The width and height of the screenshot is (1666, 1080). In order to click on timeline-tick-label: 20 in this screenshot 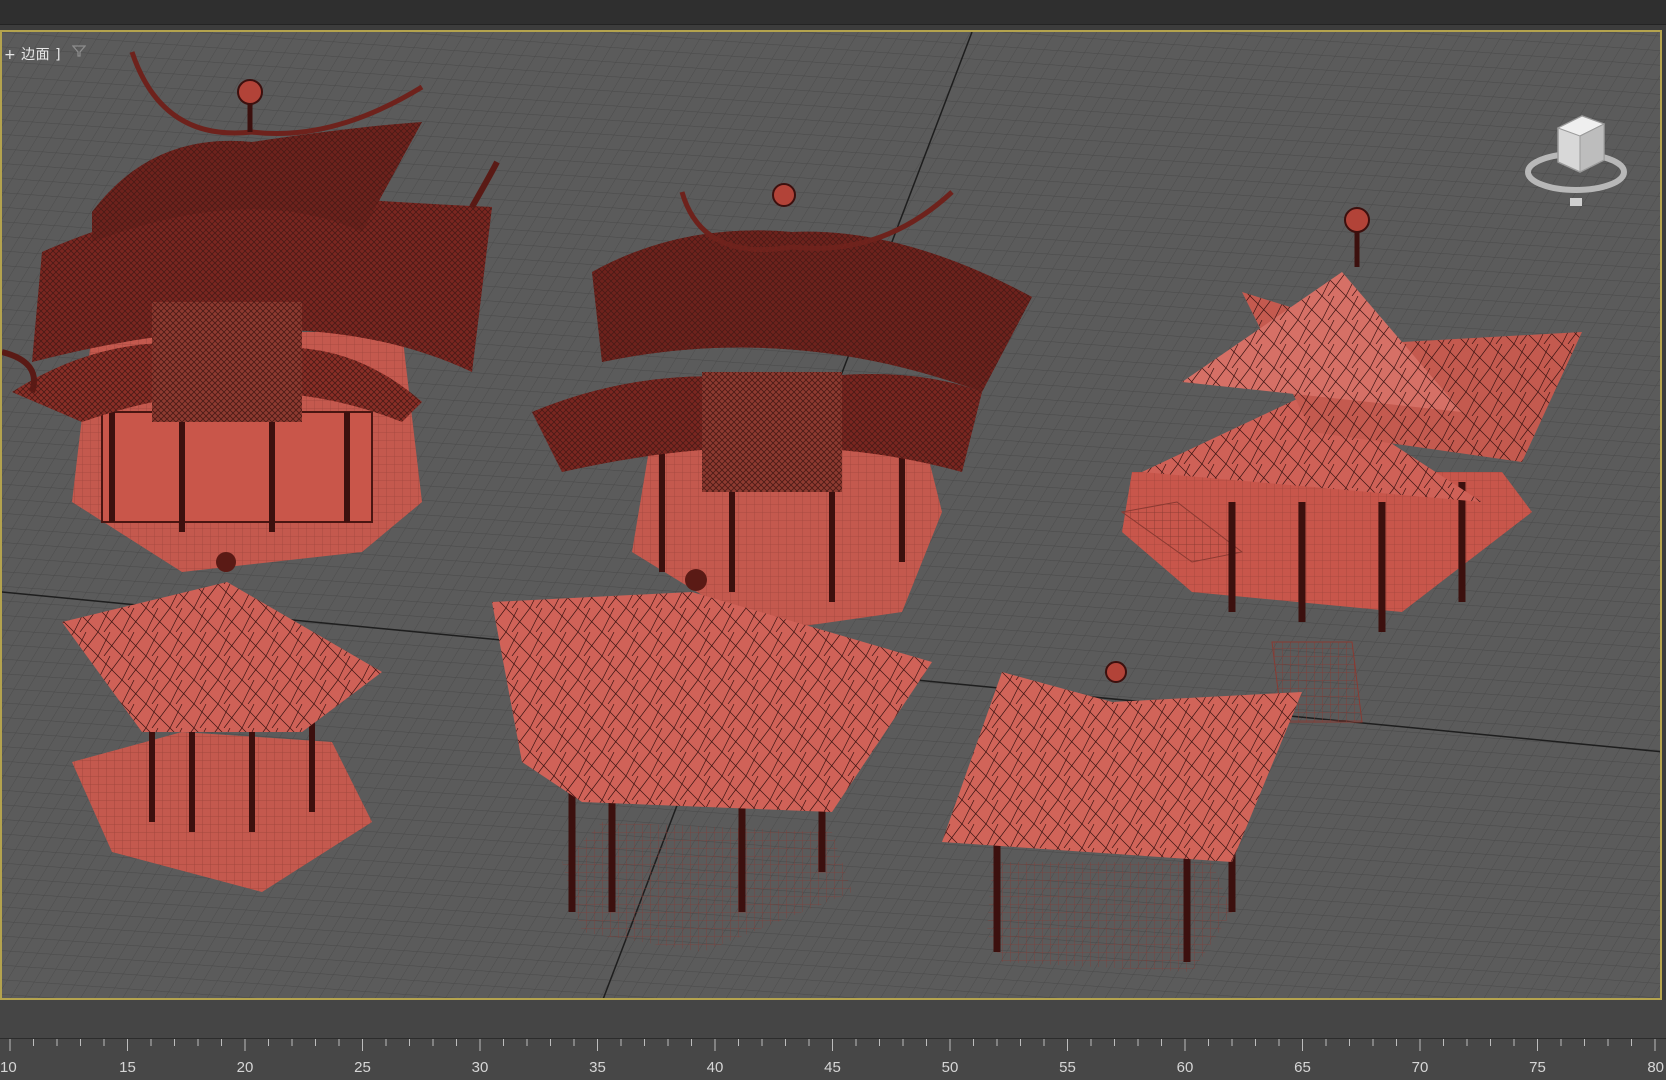, I will do `click(245, 1067)`.